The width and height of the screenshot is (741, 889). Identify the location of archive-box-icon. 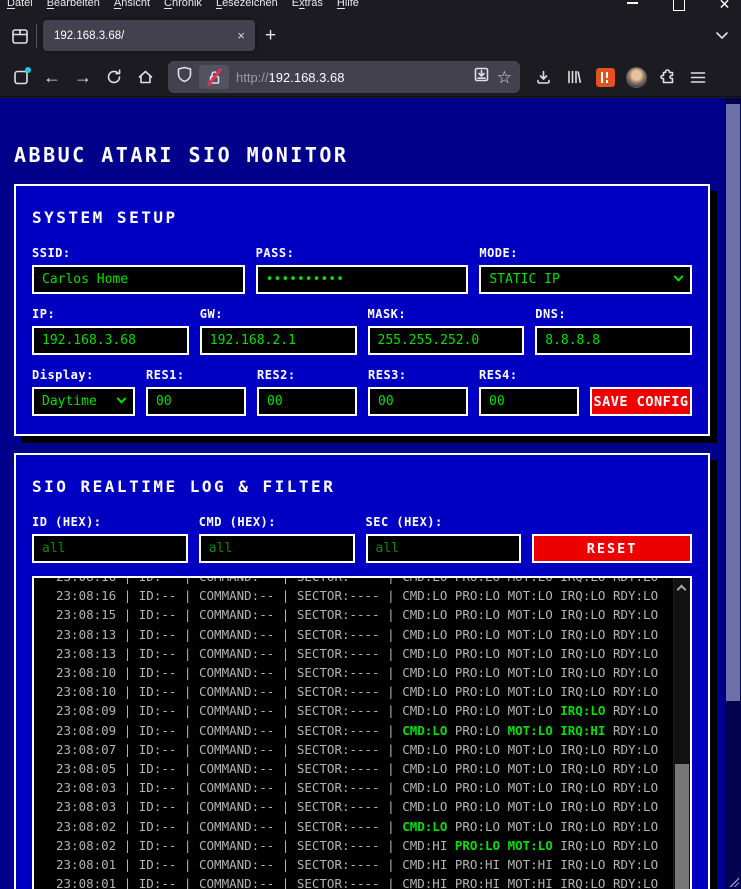
(20, 36).